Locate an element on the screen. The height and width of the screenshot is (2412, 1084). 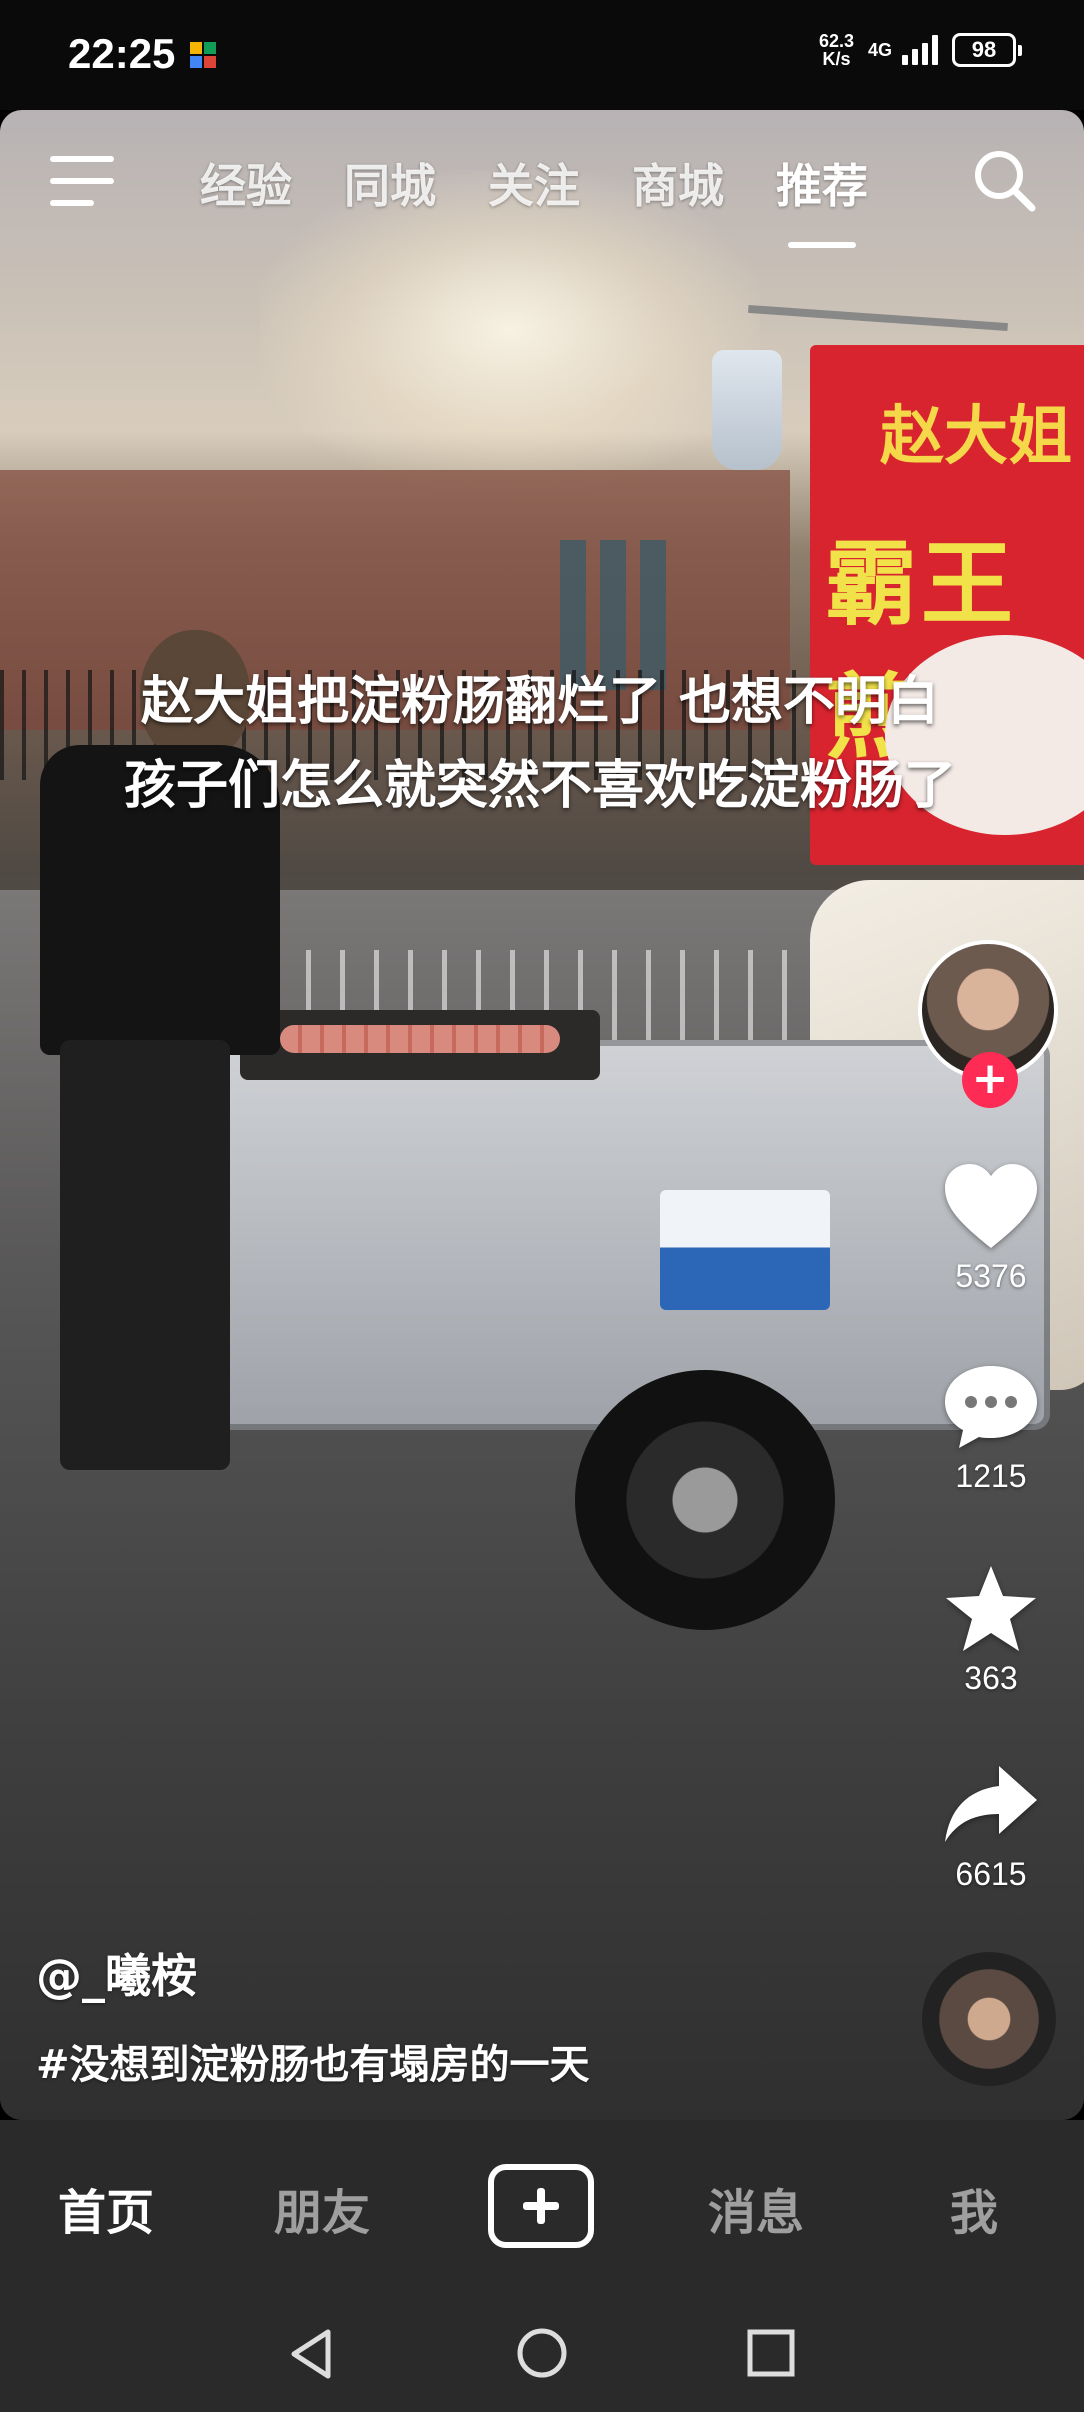
back-icon is located at coordinates (311, 2354).